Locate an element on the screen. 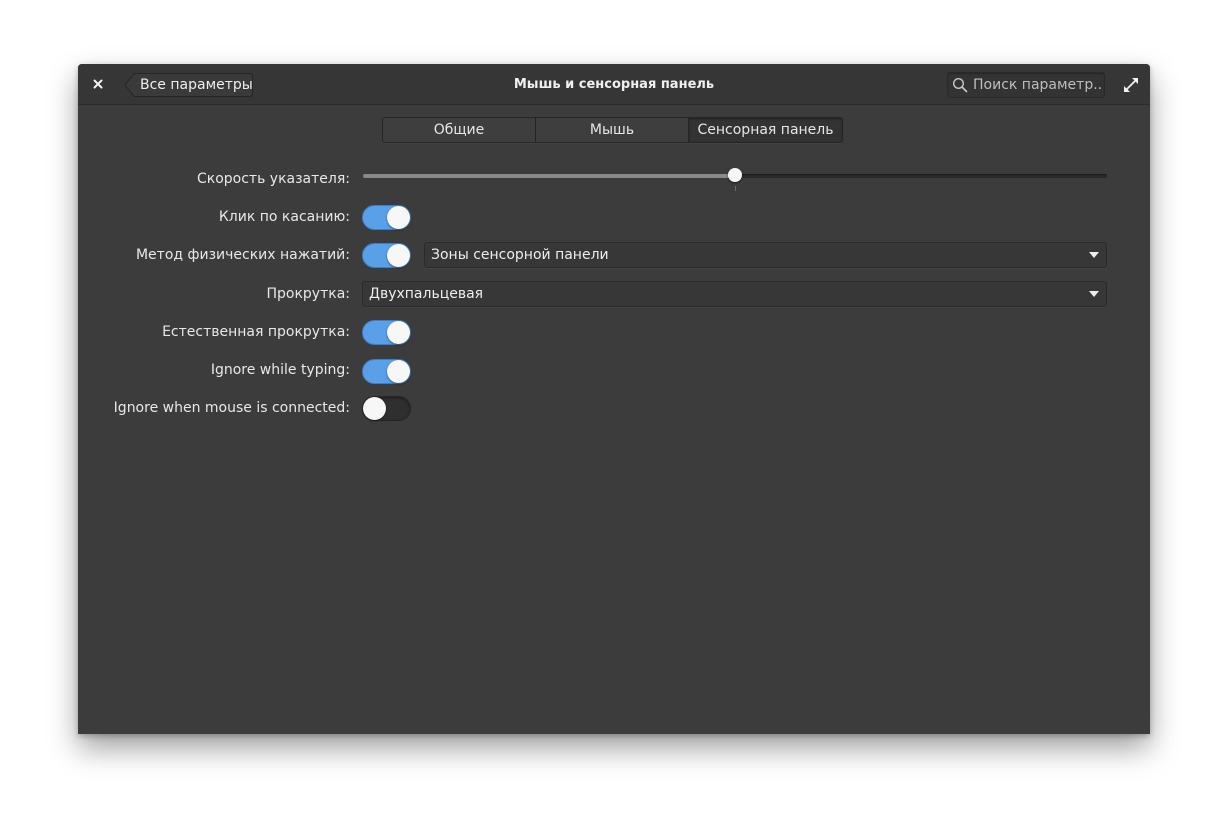  click-method-label: Метод физических нажатий: is located at coordinates (242, 255).